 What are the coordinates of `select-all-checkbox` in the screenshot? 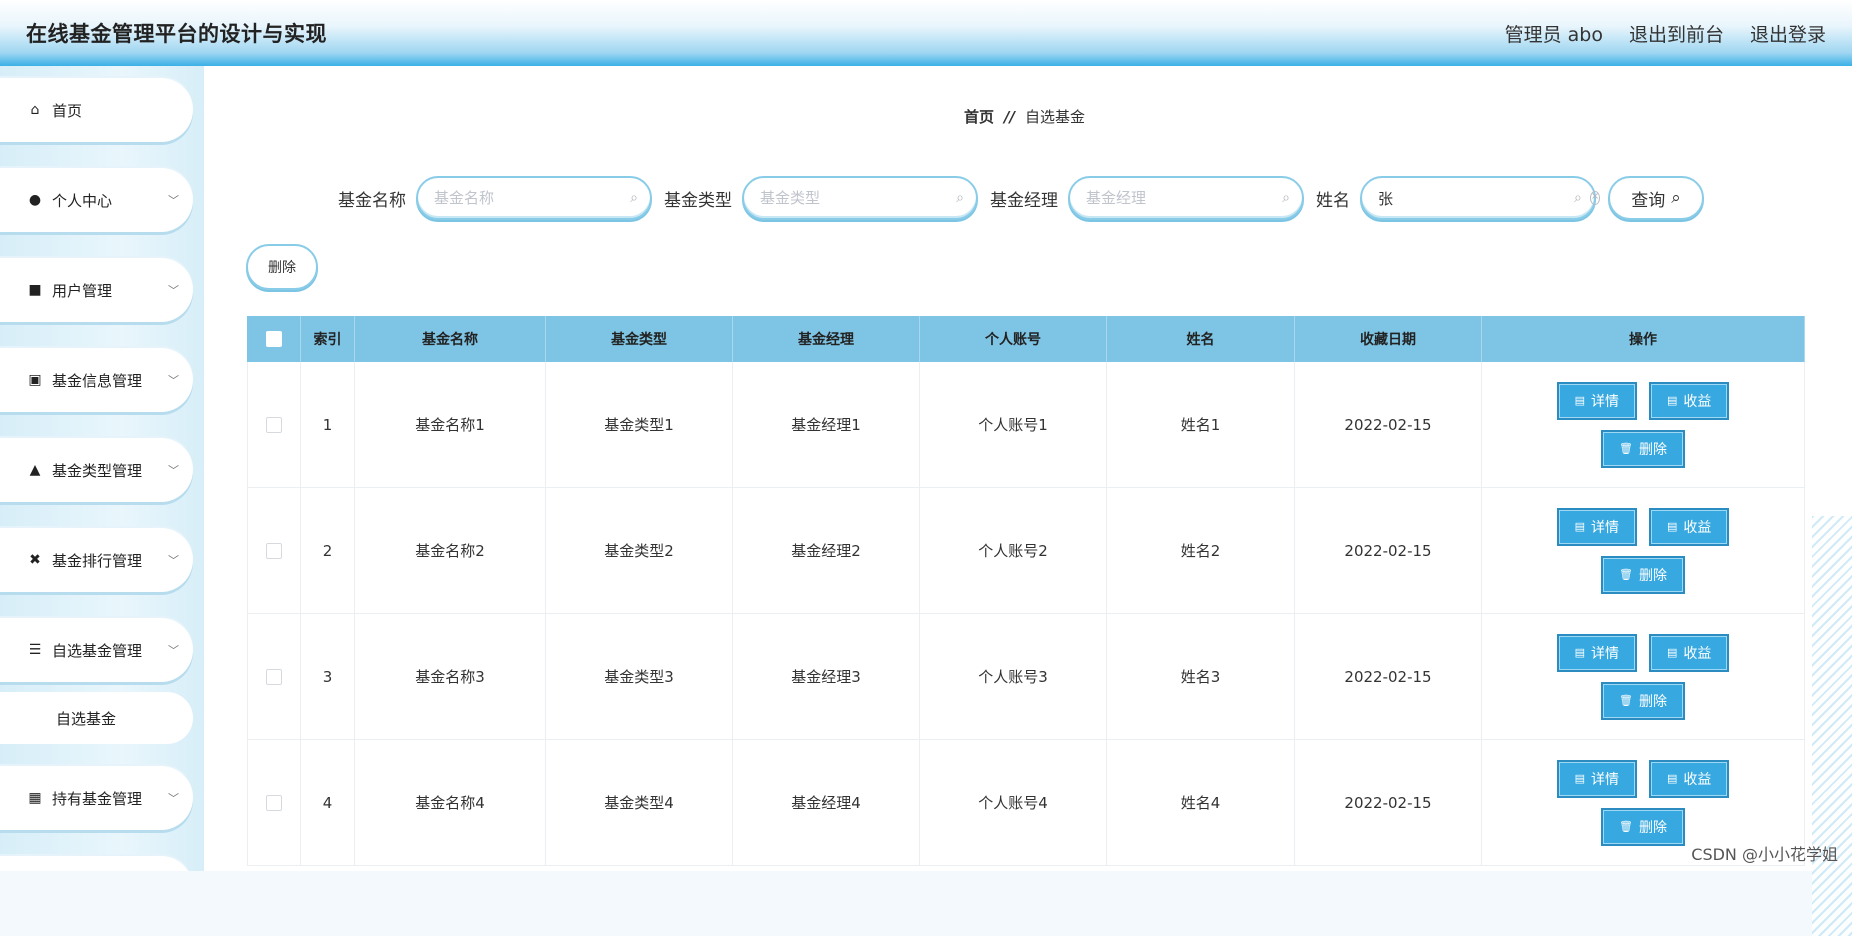 It's located at (273, 339).